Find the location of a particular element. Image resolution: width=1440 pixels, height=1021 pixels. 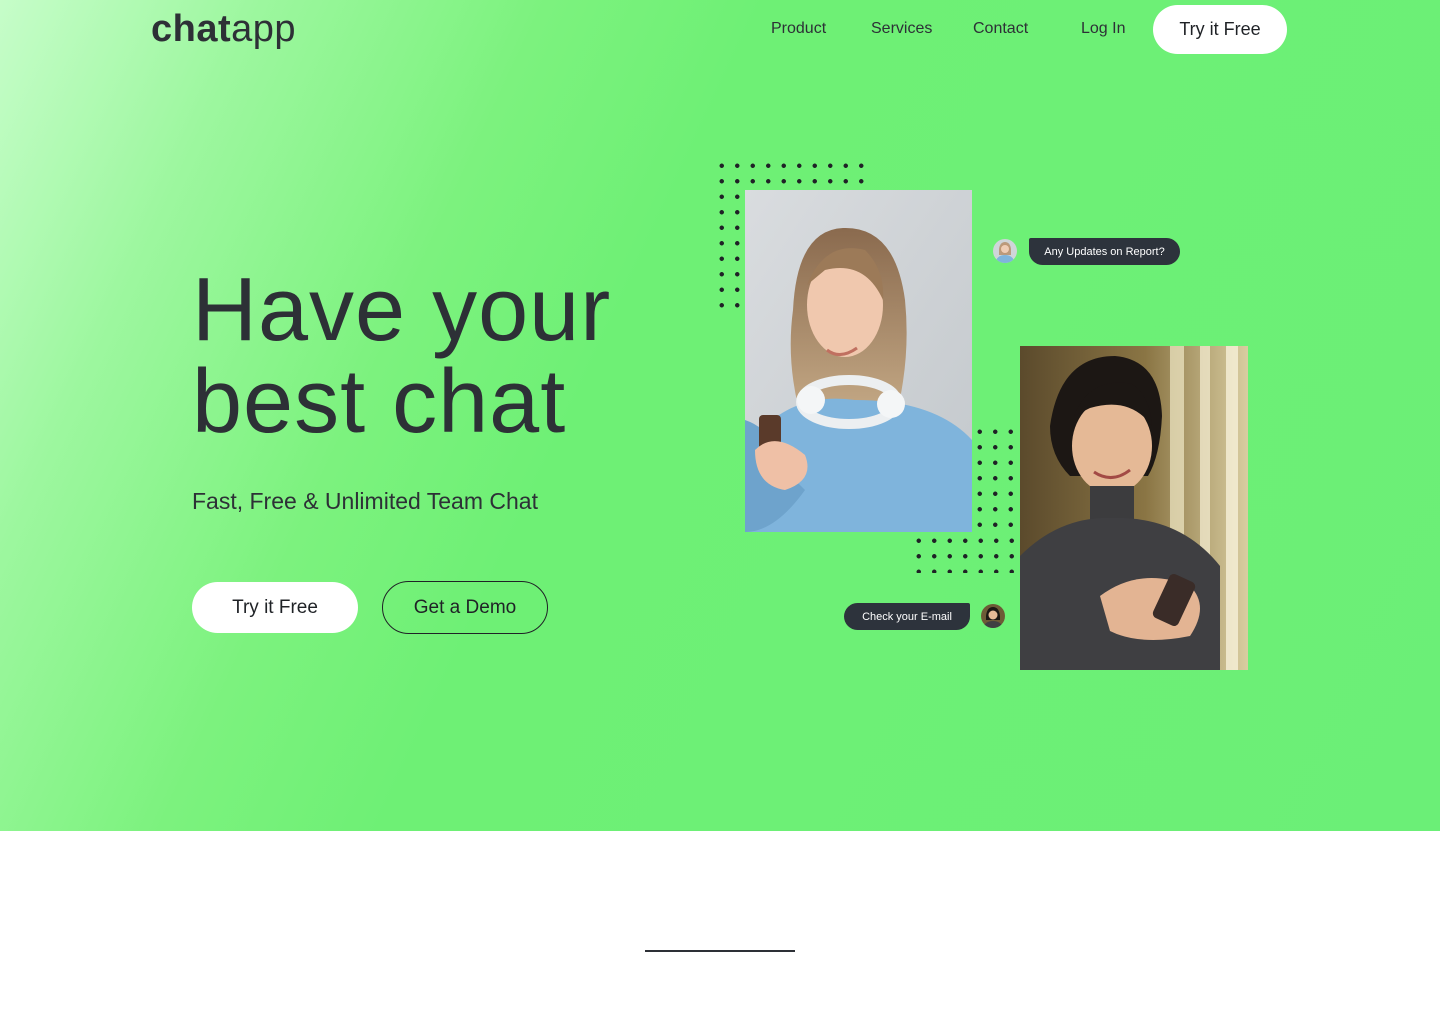

nav-link-product: Product is located at coordinates (798, 29).